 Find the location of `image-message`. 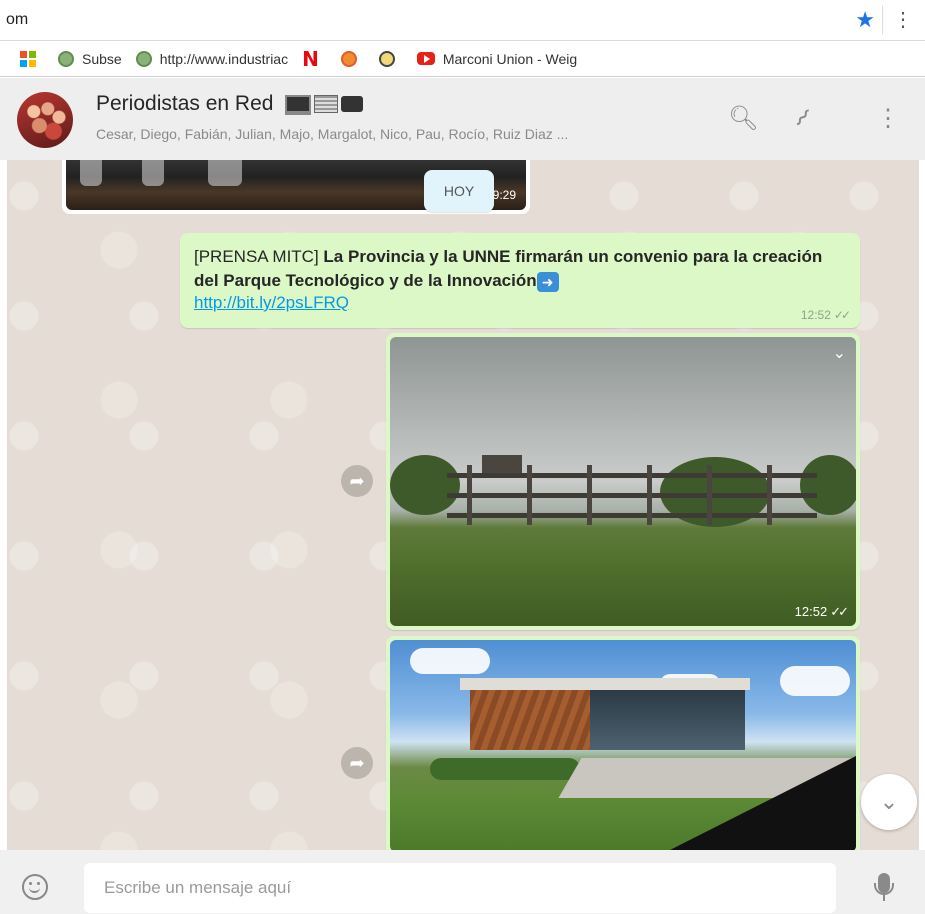

image-message is located at coordinates (623, 743).